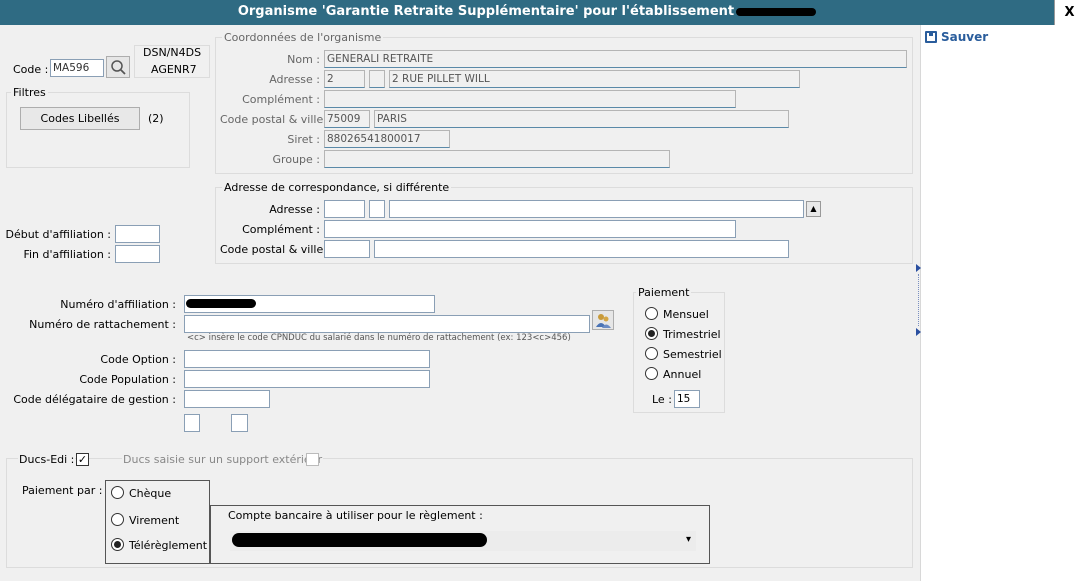 This screenshot has height=581, width=1084. What do you see at coordinates (615, 59) in the screenshot?
I see `nom-field: GENERALI RETRAITE` at bounding box center [615, 59].